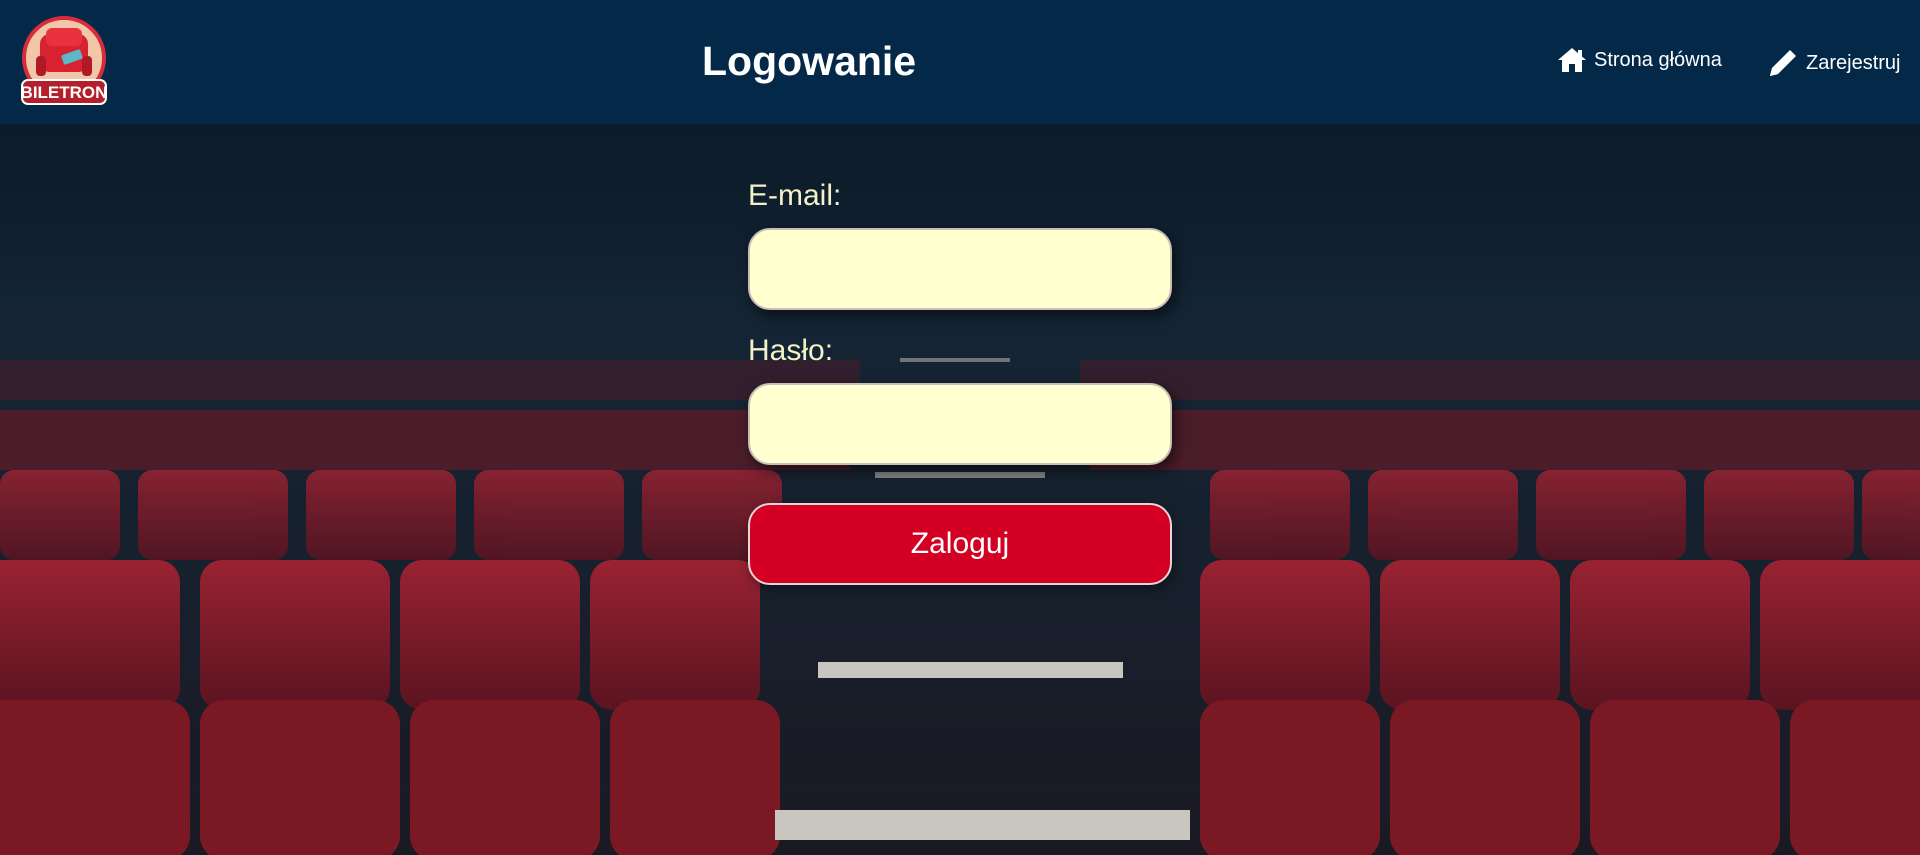 The height and width of the screenshot is (855, 1920). What do you see at coordinates (960, 544) in the screenshot?
I see `login-button: Zaloguj` at bounding box center [960, 544].